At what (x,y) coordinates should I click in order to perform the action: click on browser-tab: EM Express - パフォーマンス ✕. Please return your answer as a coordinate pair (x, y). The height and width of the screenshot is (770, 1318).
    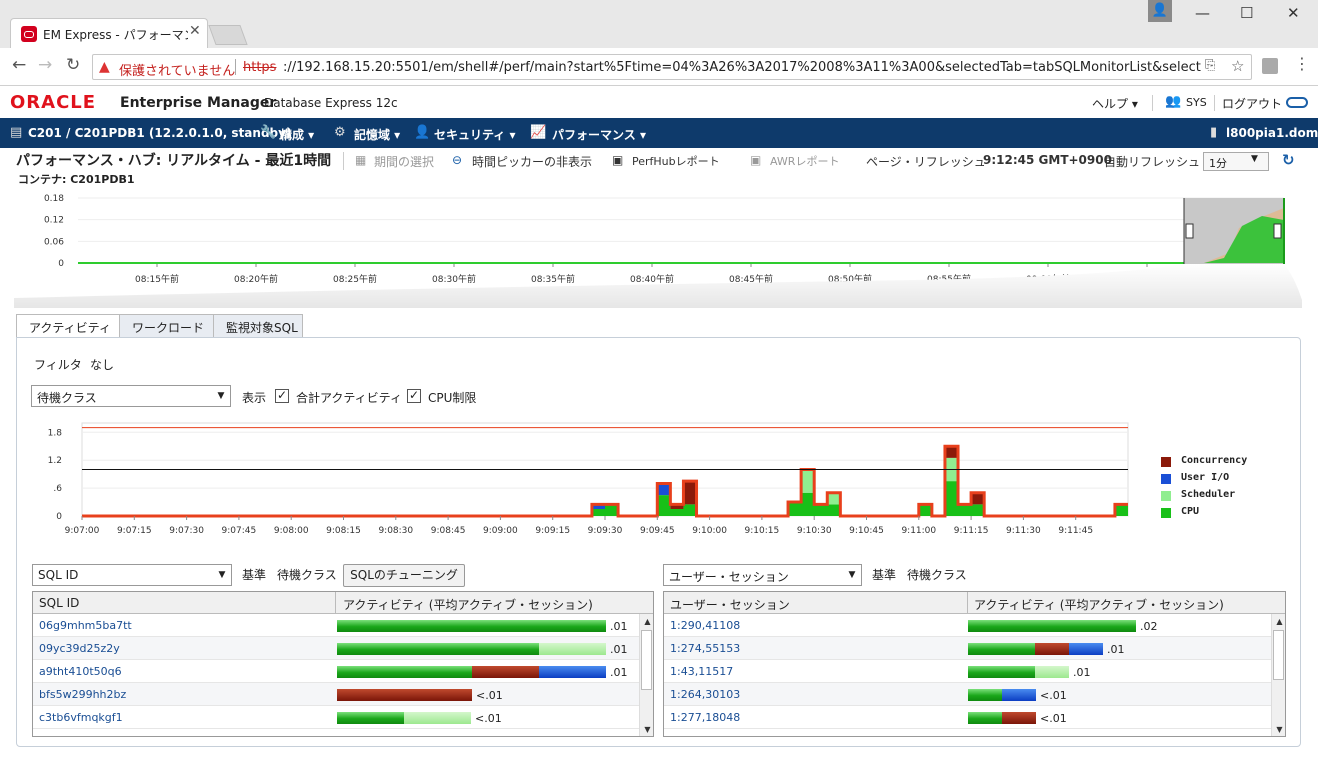
    Looking at the image, I should click on (109, 33).